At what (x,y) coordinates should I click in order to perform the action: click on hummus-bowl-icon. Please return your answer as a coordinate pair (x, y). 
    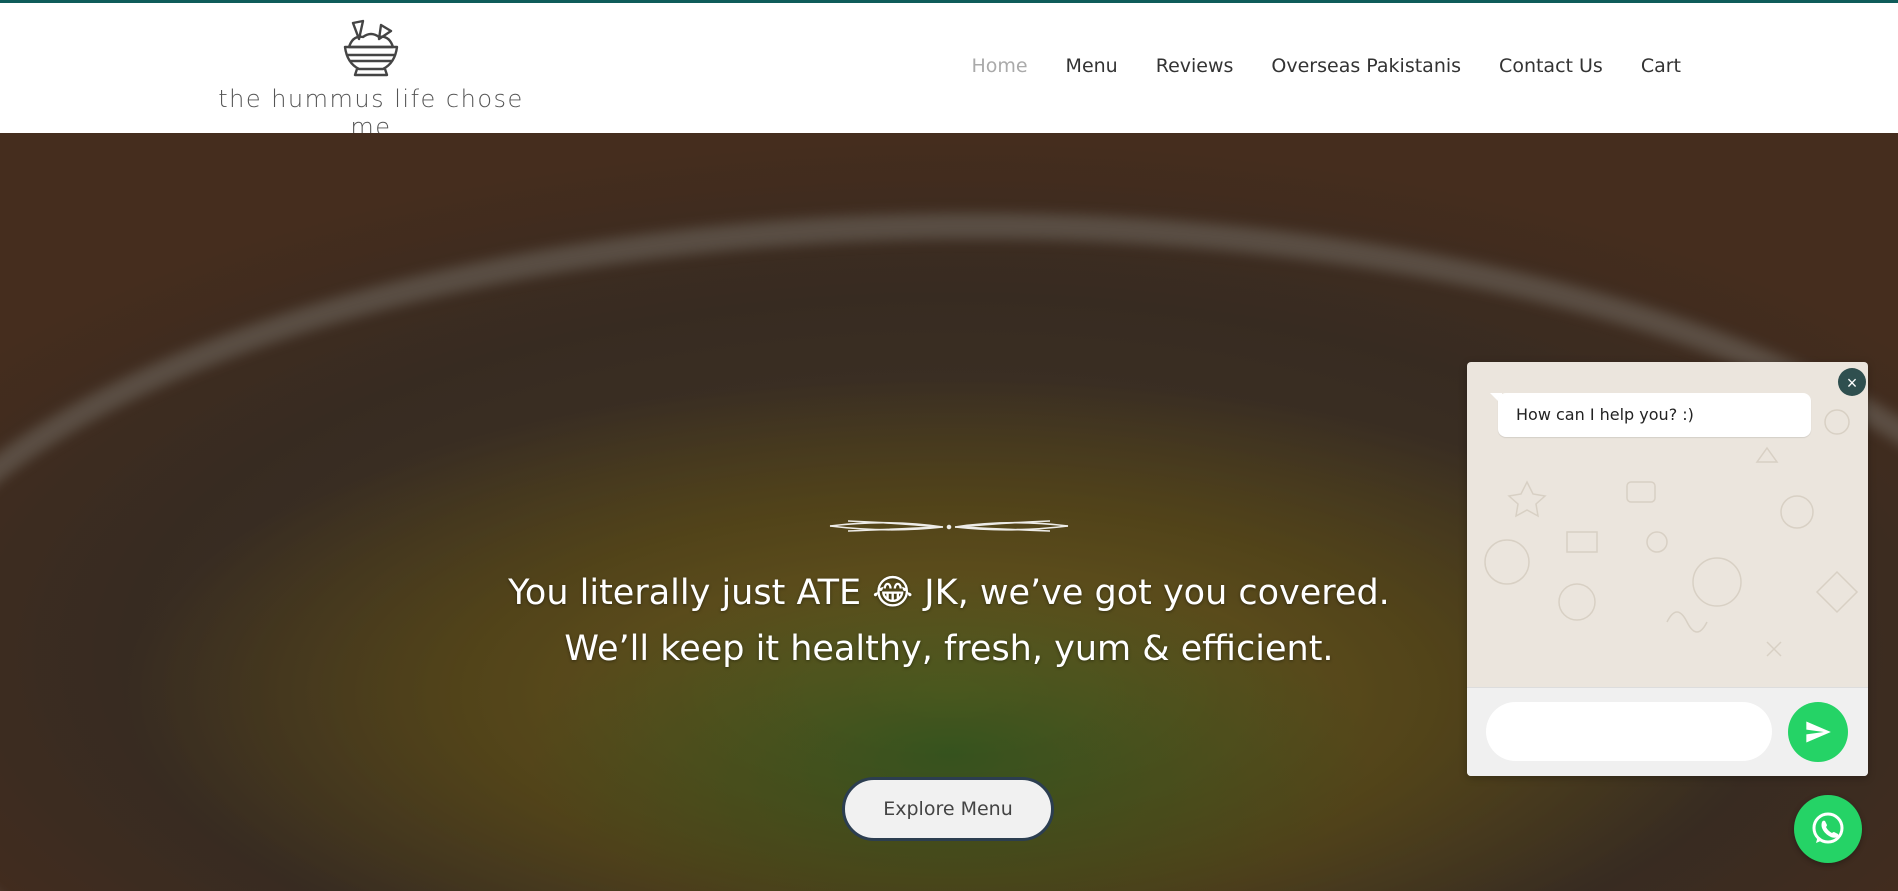
    Looking at the image, I should click on (371, 48).